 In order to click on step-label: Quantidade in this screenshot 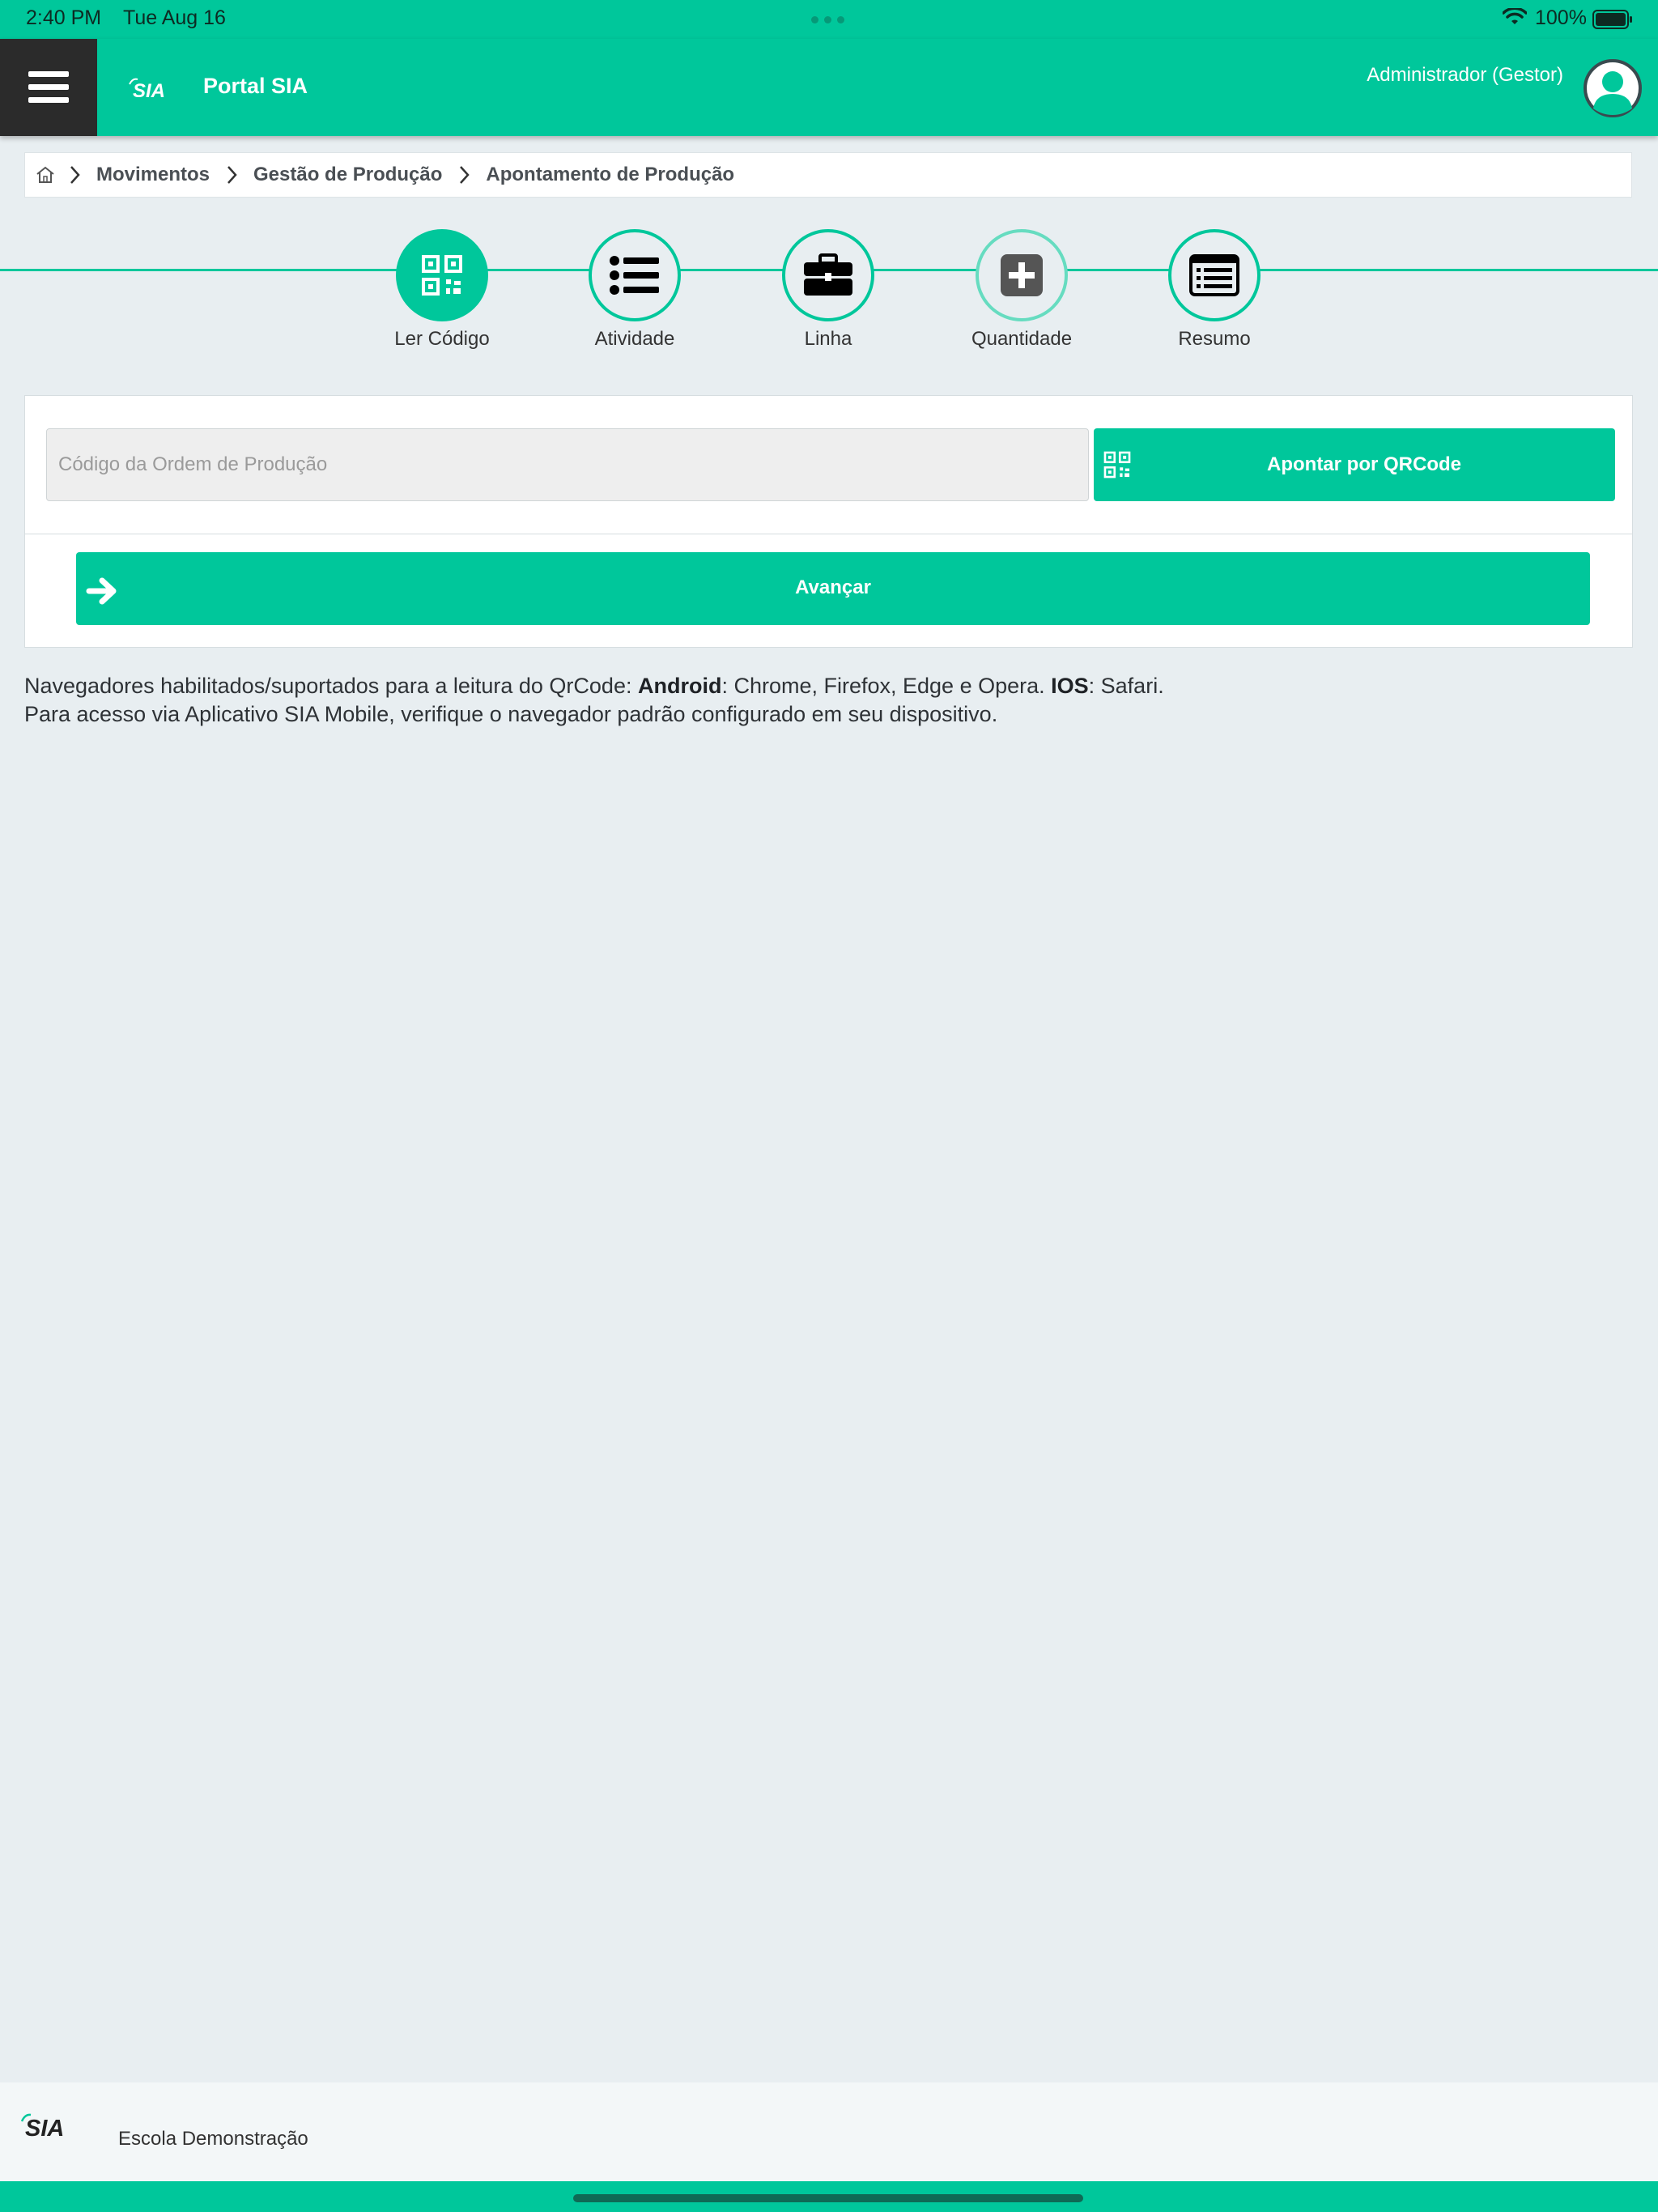, I will do `click(1022, 339)`.